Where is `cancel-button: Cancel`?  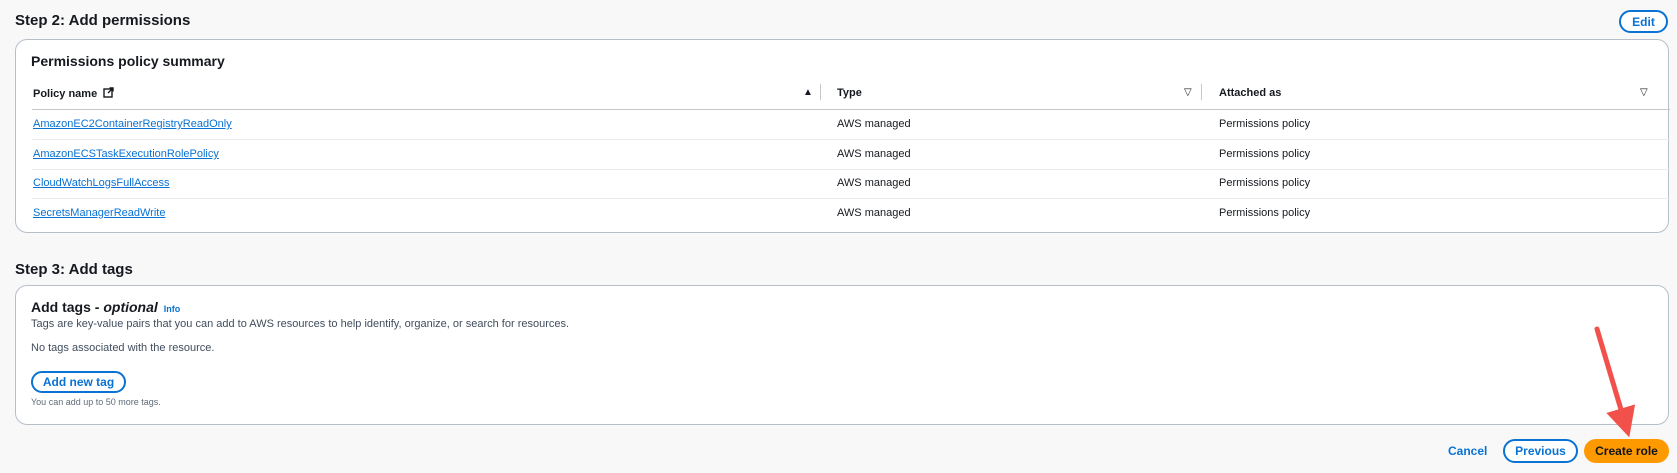
cancel-button: Cancel is located at coordinates (1467, 451).